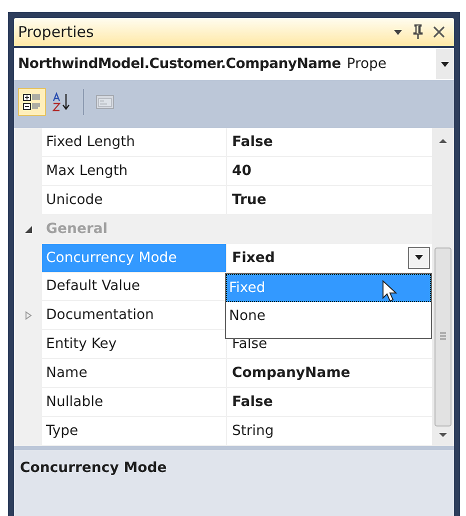 This screenshot has width=466, height=516. Describe the element at coordinates (253, 258) in the screenshot. I see `property-value: Fixed` at that location.